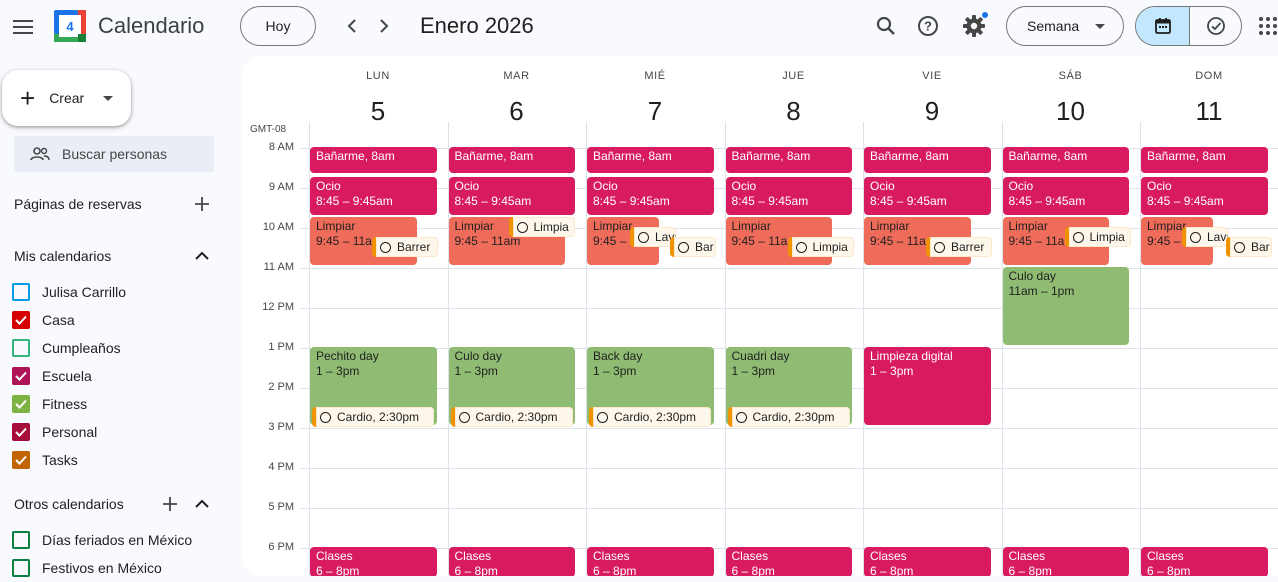  I want to click on day-number: 5, so click(378, 111).